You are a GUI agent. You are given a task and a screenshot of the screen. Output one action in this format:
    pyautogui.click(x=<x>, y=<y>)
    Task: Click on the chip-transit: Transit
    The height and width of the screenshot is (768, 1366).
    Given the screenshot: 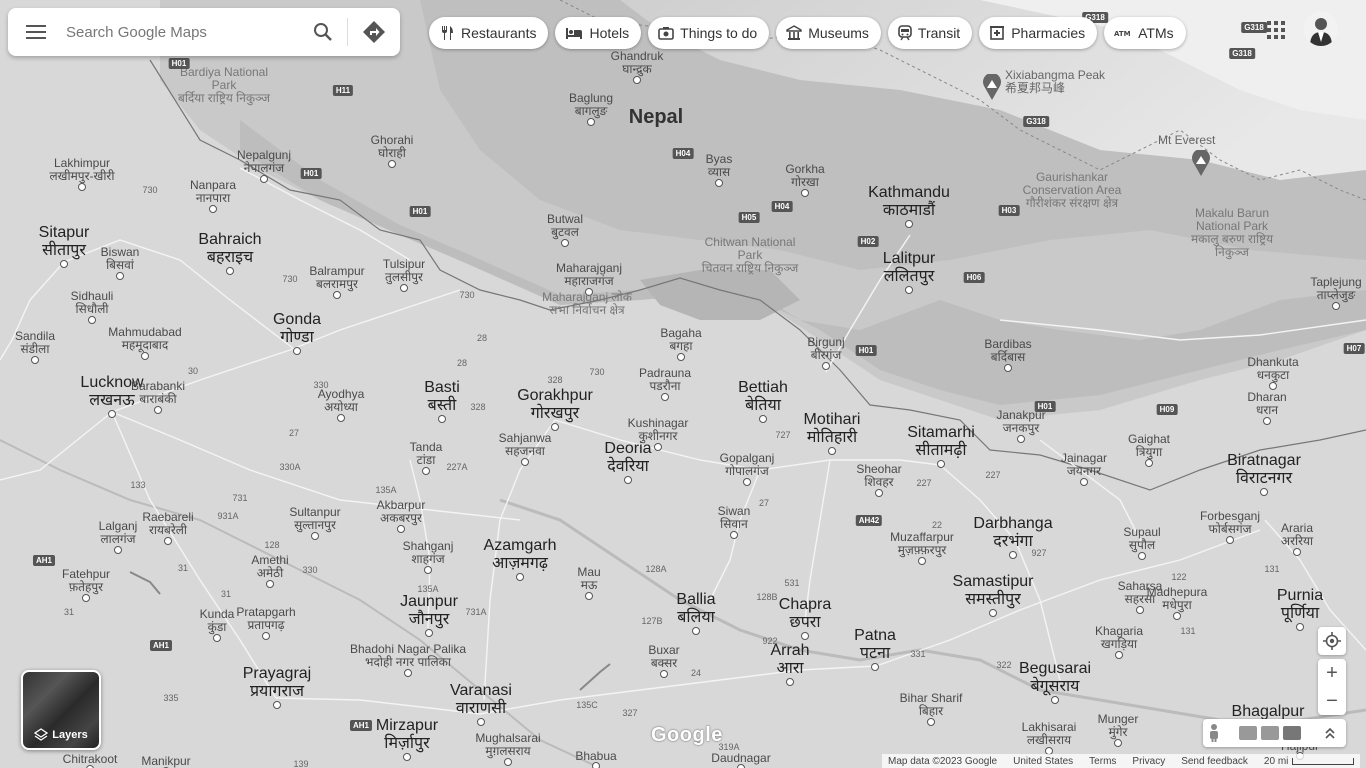 What is the action you would take?
    pyautogui.click(x=930, y=33)
    